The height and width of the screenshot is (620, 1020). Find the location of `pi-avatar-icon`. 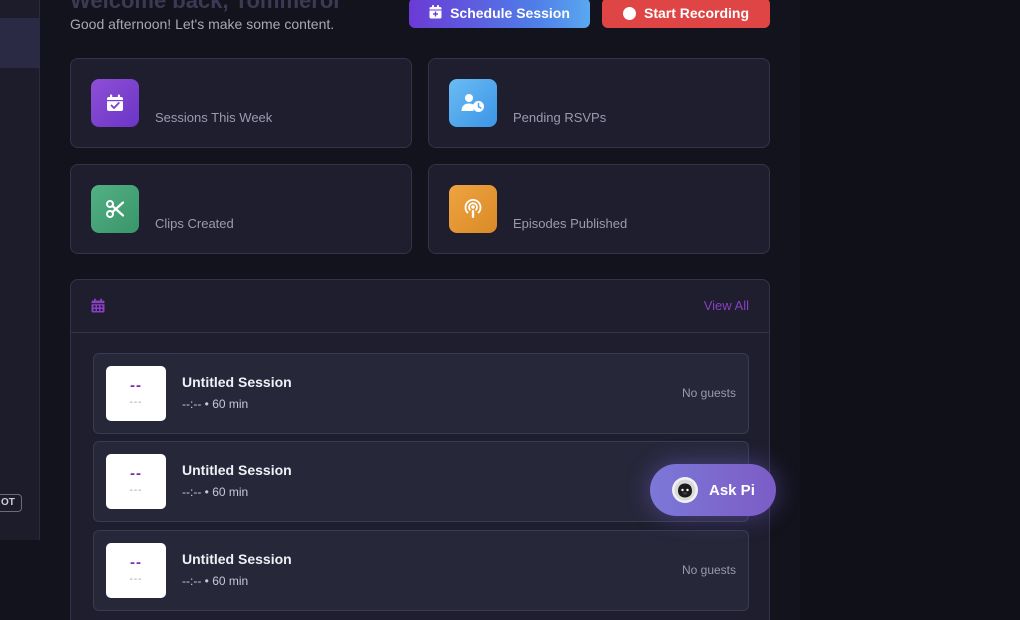

pi-avatar-icon is located at coordinates (685, 490).